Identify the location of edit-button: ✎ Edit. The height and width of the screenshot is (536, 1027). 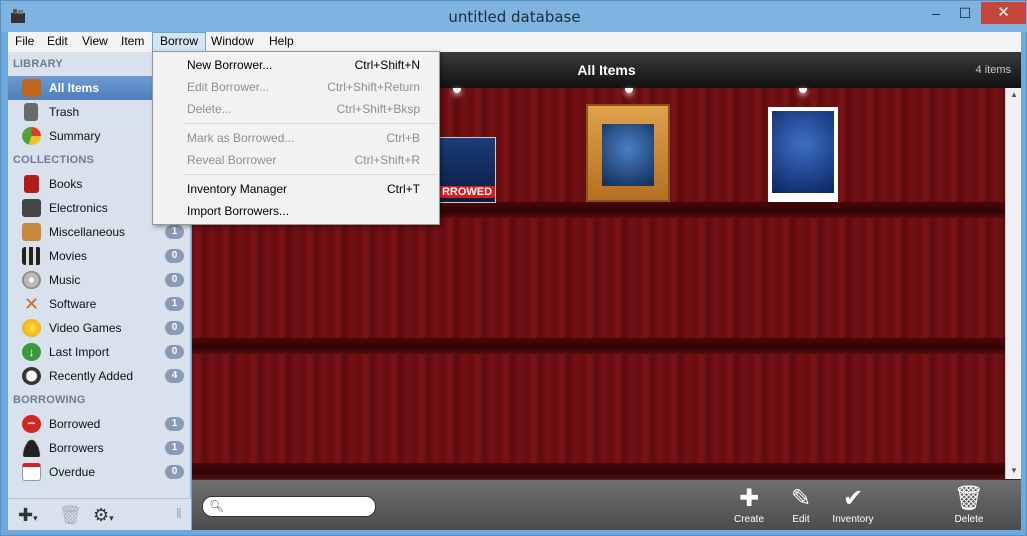
(801, 505).